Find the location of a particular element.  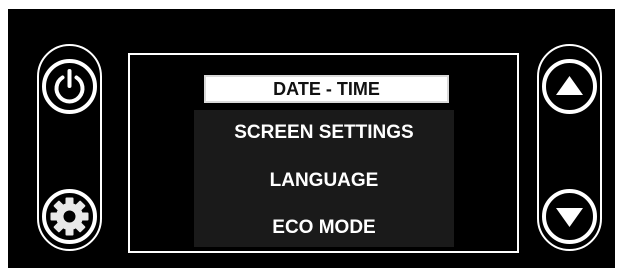

power-icon is located at coordinates (69, 86).